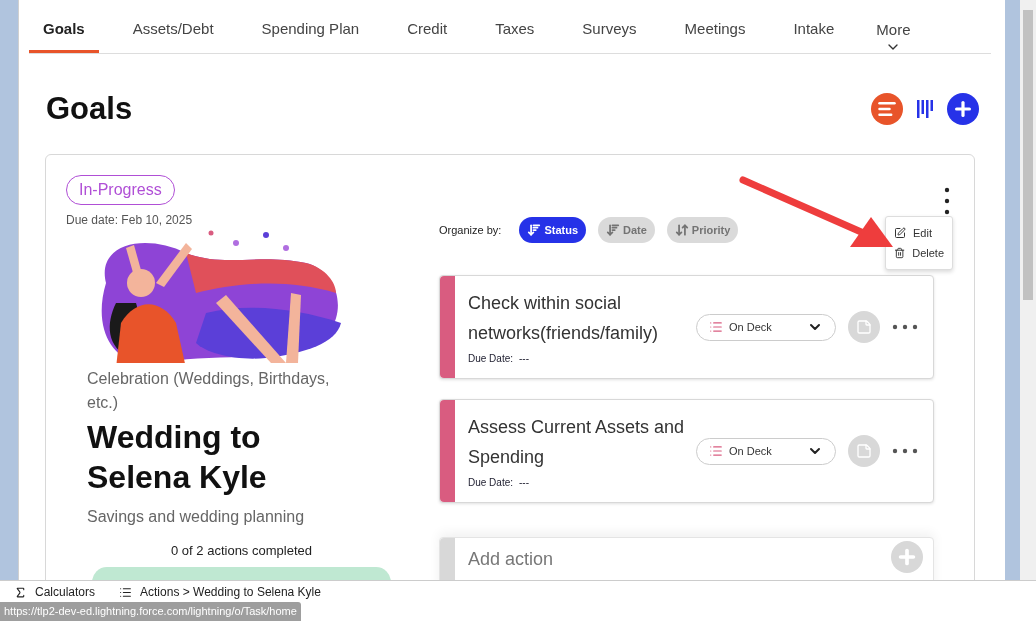 This screenshot has width=1036, height=621. I want to click on progress-text: 0 of 2 actions completed, so click(241, 551).